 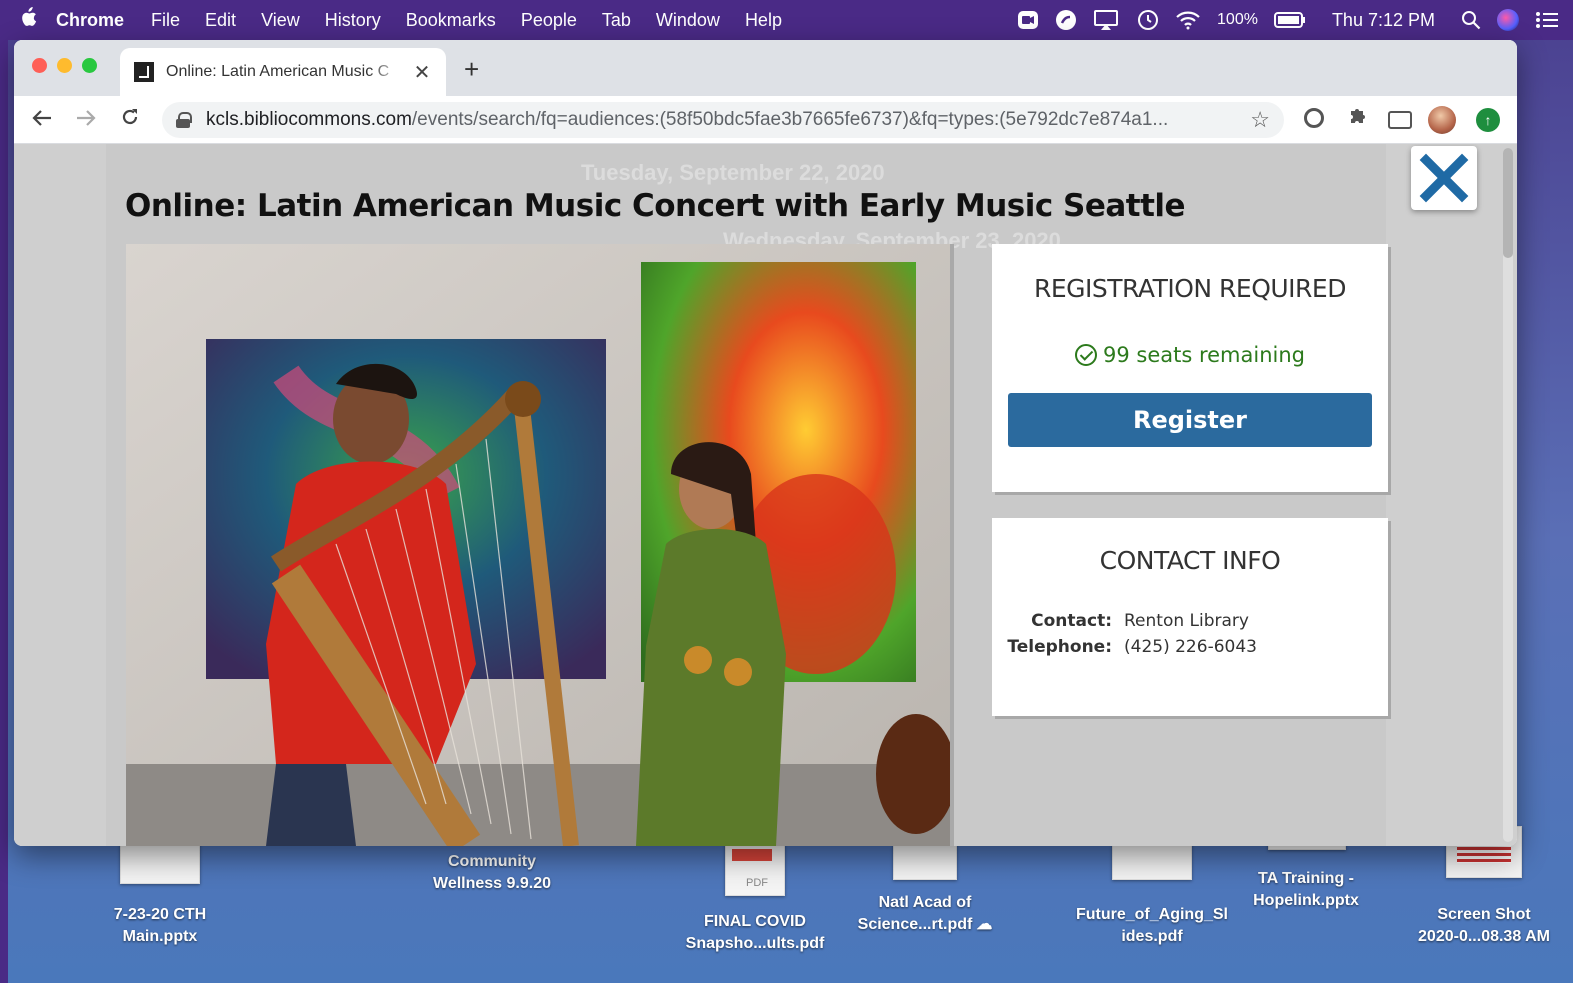 What do you see at coordinates (4, 511) in the screenshot?
I see `desktop-edge` at bounding box center [4, 511].